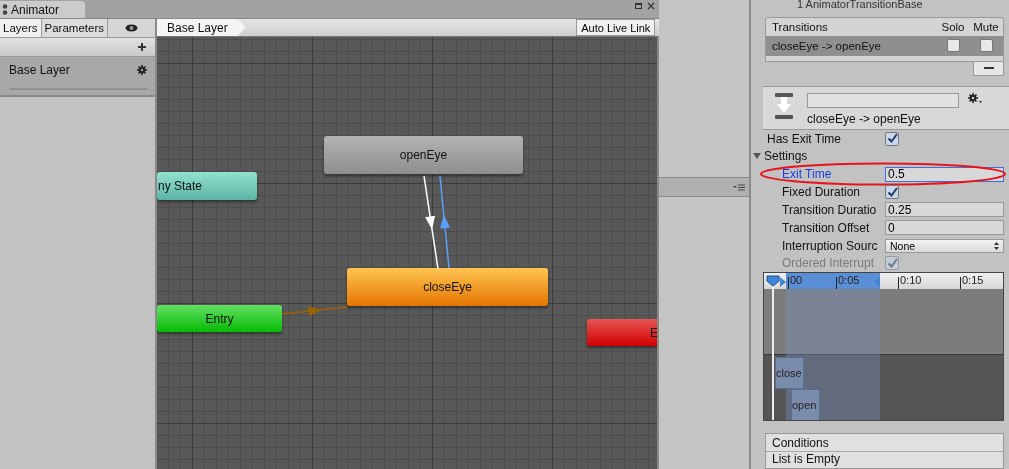 This screenshot has height=469, width=1009. I want to click on breadcrumb: Base Layer, so click(201, 27).